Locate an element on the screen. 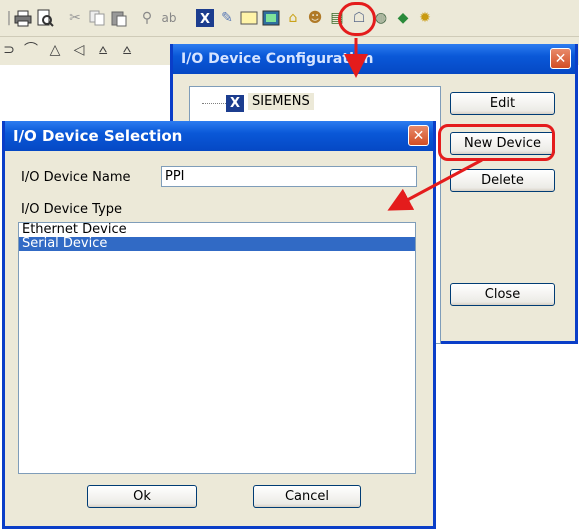 Image resolution: width=579 pixels, height=530 pixels. close-button: Close is located at coordinates (502, 294).